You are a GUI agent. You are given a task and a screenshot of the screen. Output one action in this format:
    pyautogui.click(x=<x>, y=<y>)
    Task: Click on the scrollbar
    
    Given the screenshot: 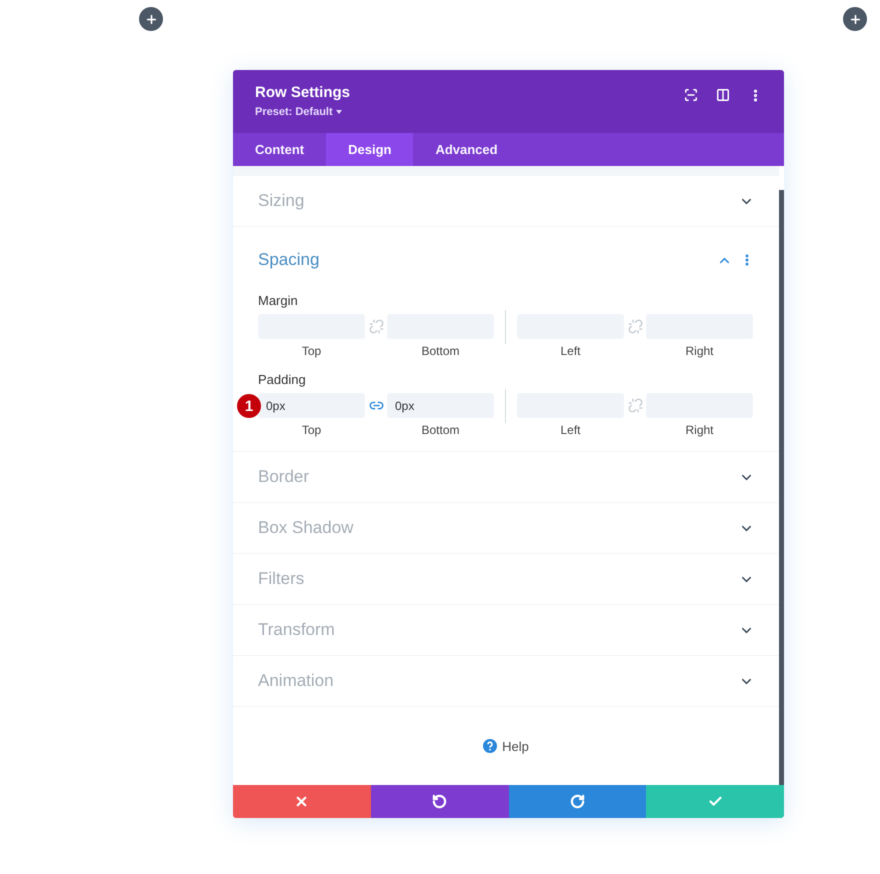 What is the action you would take?
    pyautogui.click(x=781, y=487)
    